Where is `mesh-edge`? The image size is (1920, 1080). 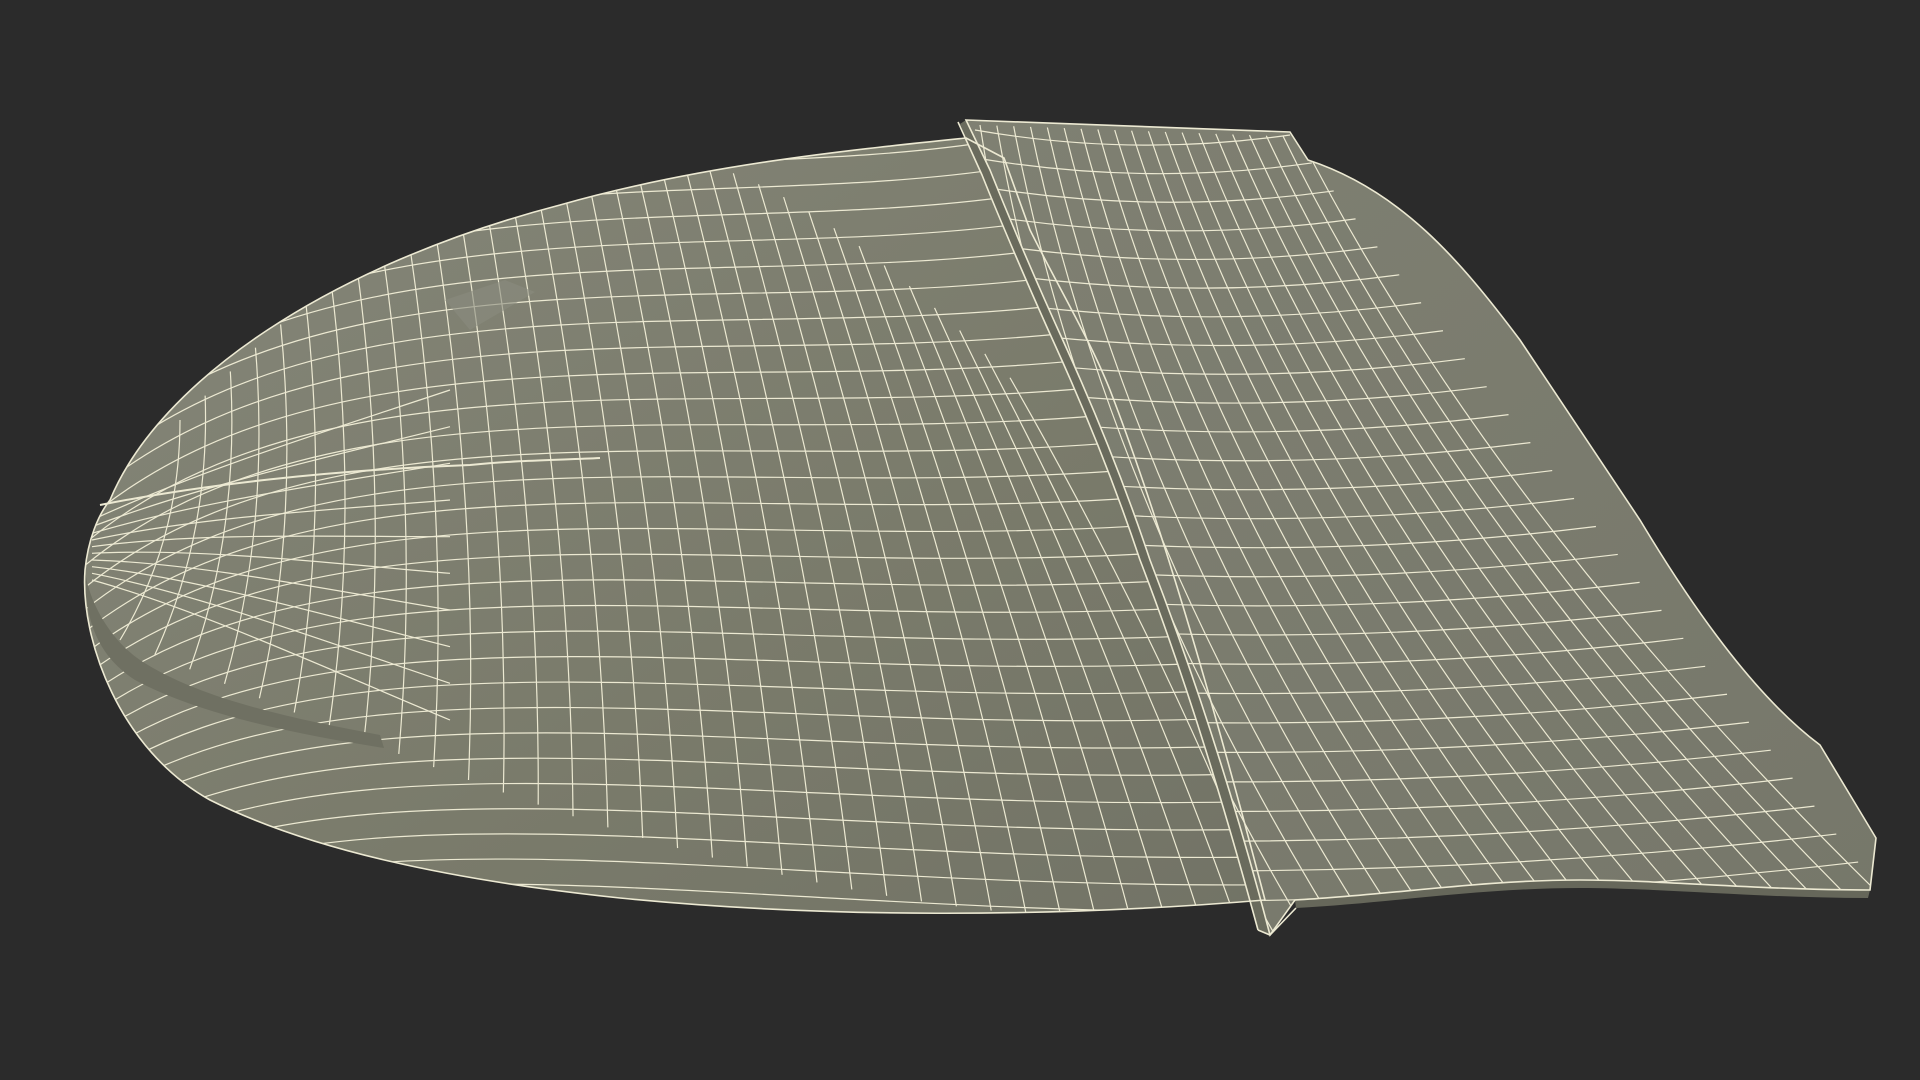 mesh-edge is located at coordinates (674, 911).